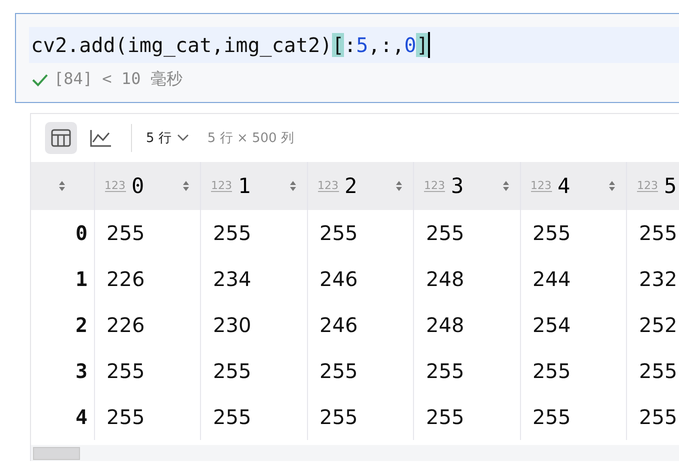 This screenshot has height=467, width=679. What do you see at coordinates (652, 325) in the screenshot?
I see `table-cell: 252` at bounding box center [652, 325].